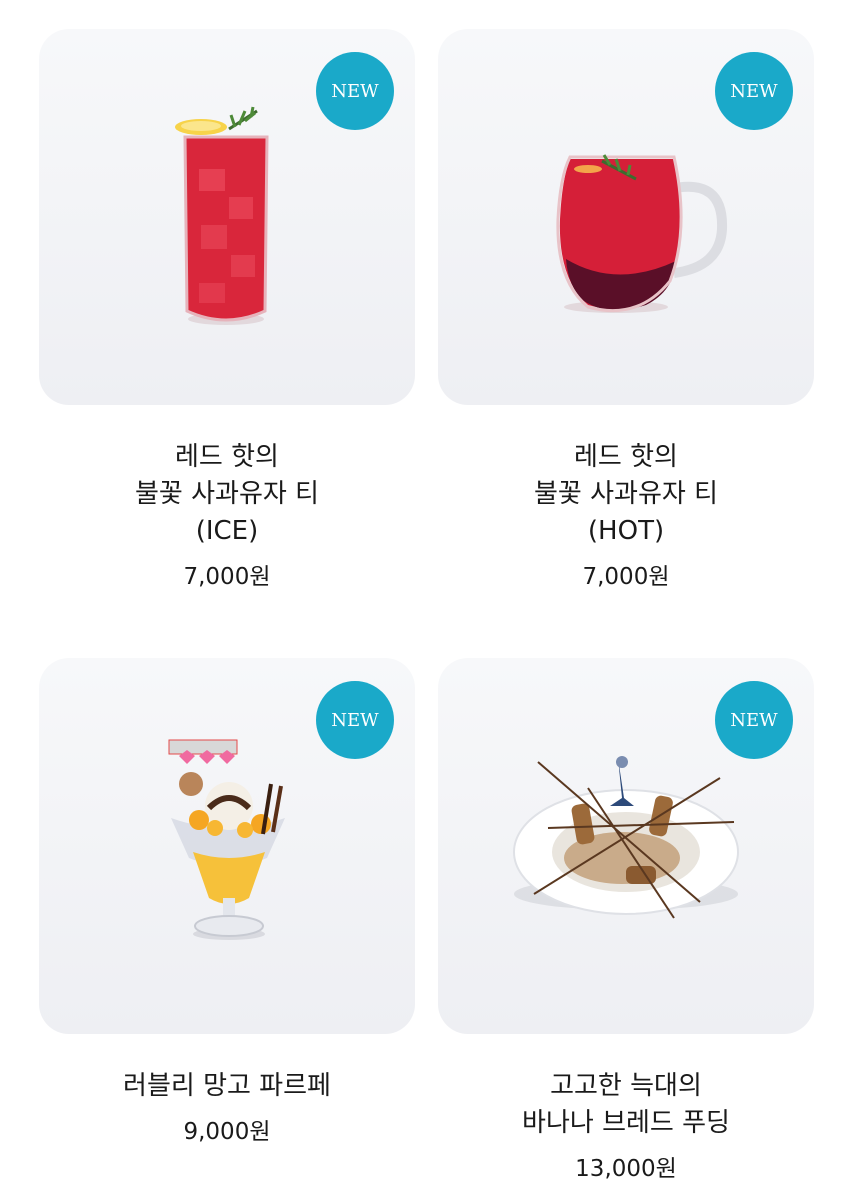 This screenshot has width=853, height=1200. I want to click on product-name-line: (ICE), so click(227, 531).